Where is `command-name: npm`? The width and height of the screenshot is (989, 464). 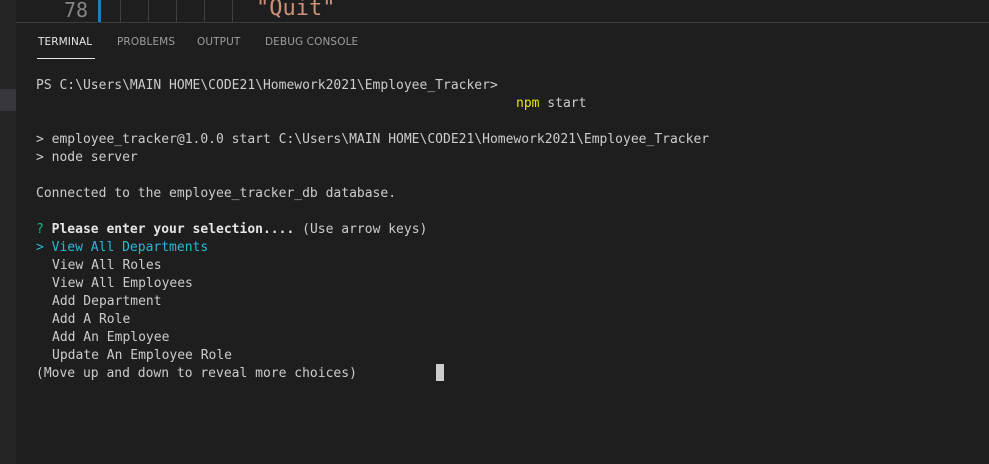 command-name: npm is located at coordinates (528, 103).